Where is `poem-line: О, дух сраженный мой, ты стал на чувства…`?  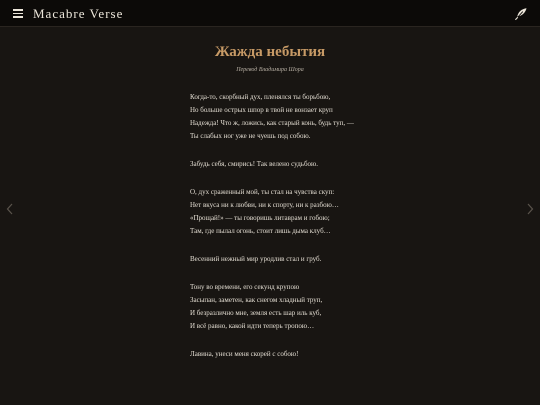 poem-line: О, дух сраженный мой, ты стал на чувства… is located at coordinates (262, 192).